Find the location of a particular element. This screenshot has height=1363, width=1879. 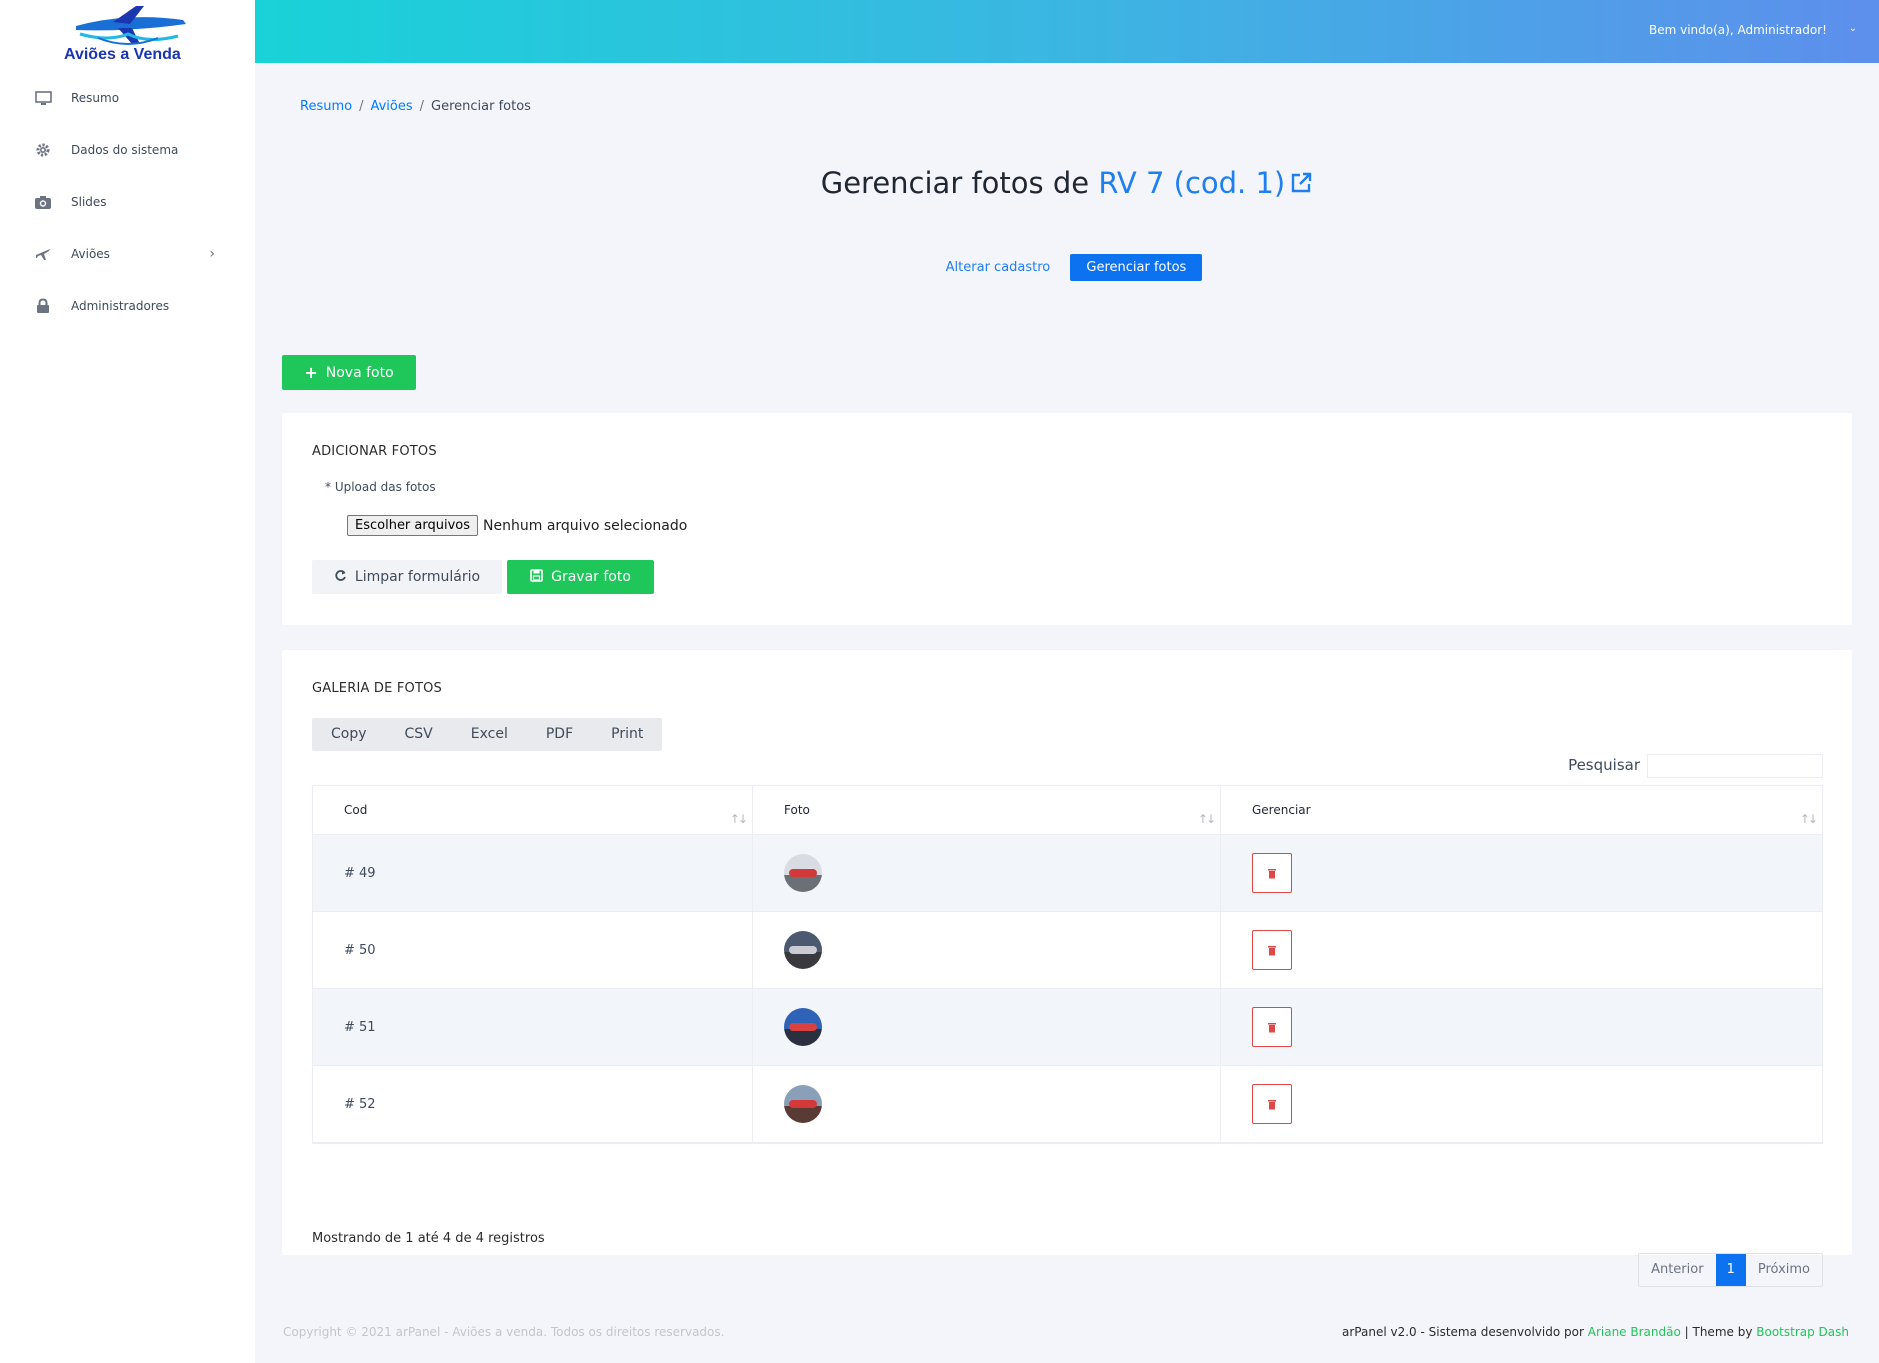

export-buttons: Copy CSV Excel PDF Print is located at coordinates (487, 734).